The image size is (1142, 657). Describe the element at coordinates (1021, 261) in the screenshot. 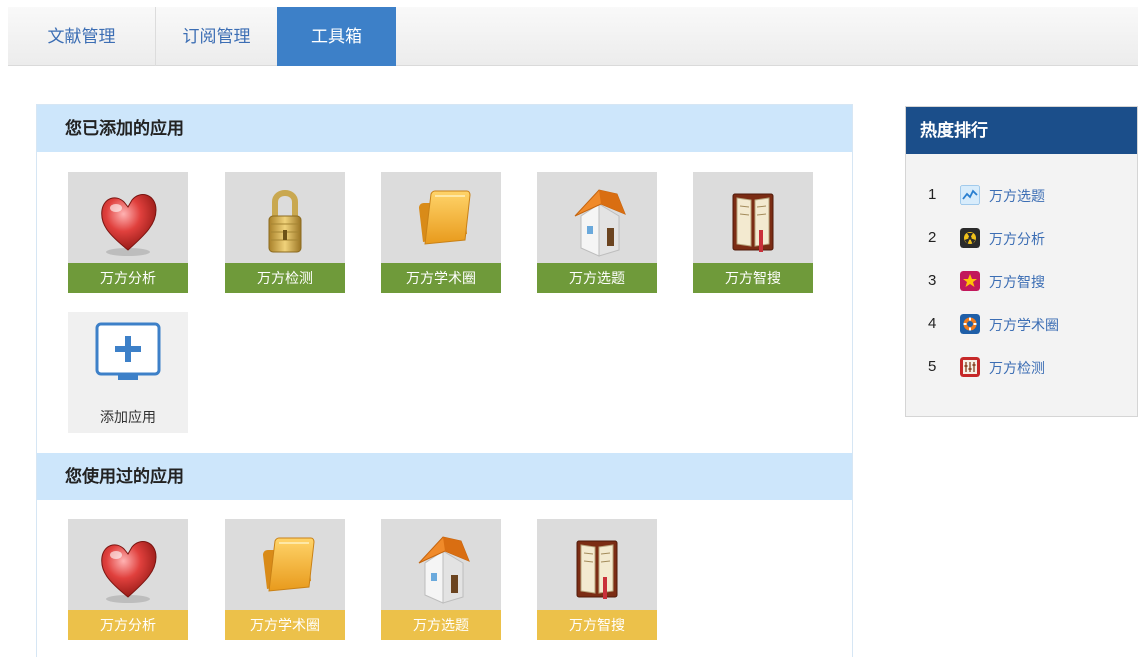

I see `popularity-ranking: 热度排行 1 万方选题 2 万方分析 3 万方智搜 4 万方学术圈 5 万方检测` at that location.